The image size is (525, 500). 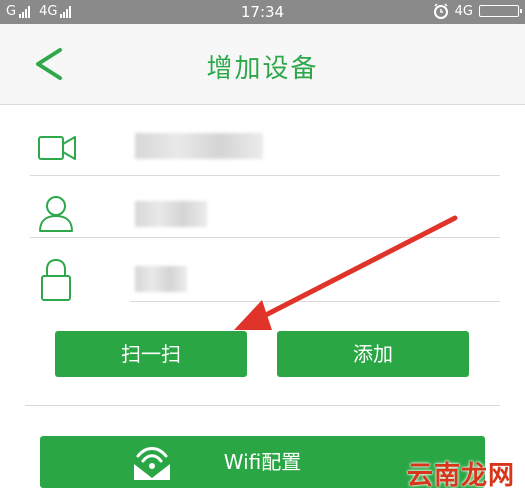 What do you see at coordinates (477, 11) in the screenshot?
I see `status-right: 4G` at bounding box center [477, 11].